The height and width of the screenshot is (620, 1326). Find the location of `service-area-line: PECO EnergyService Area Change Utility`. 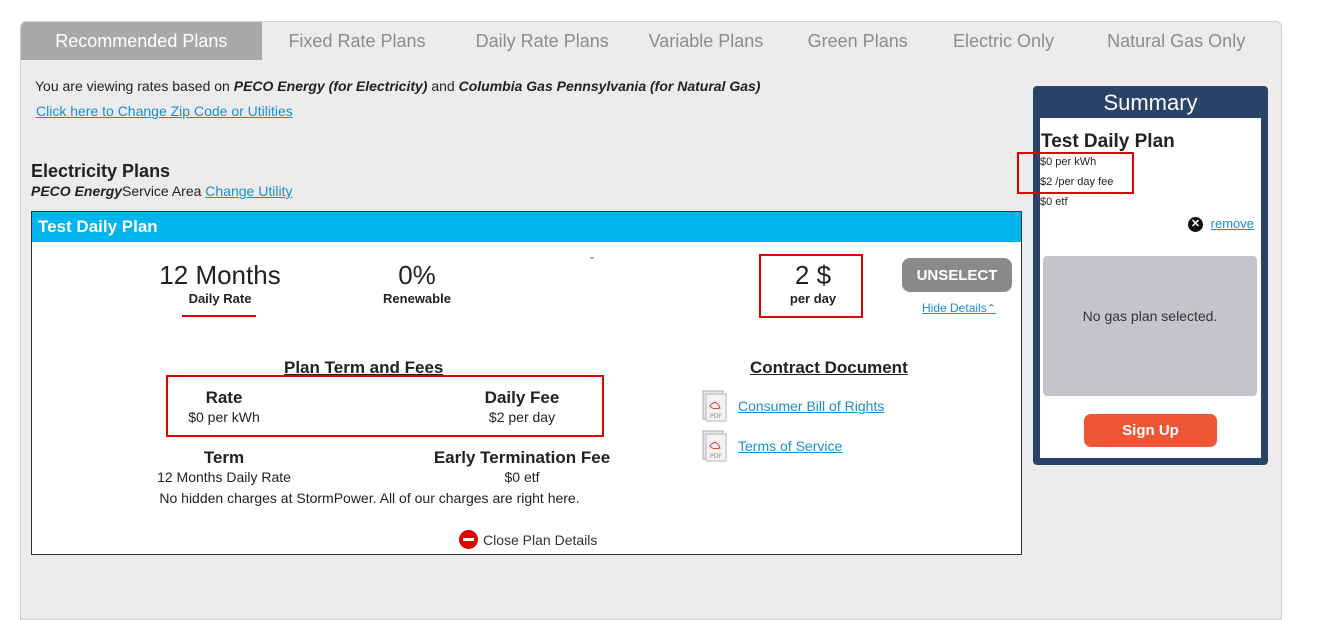

service-area-line: PECO EnergyService Area Change Utility is located at coordinates (161, 191).